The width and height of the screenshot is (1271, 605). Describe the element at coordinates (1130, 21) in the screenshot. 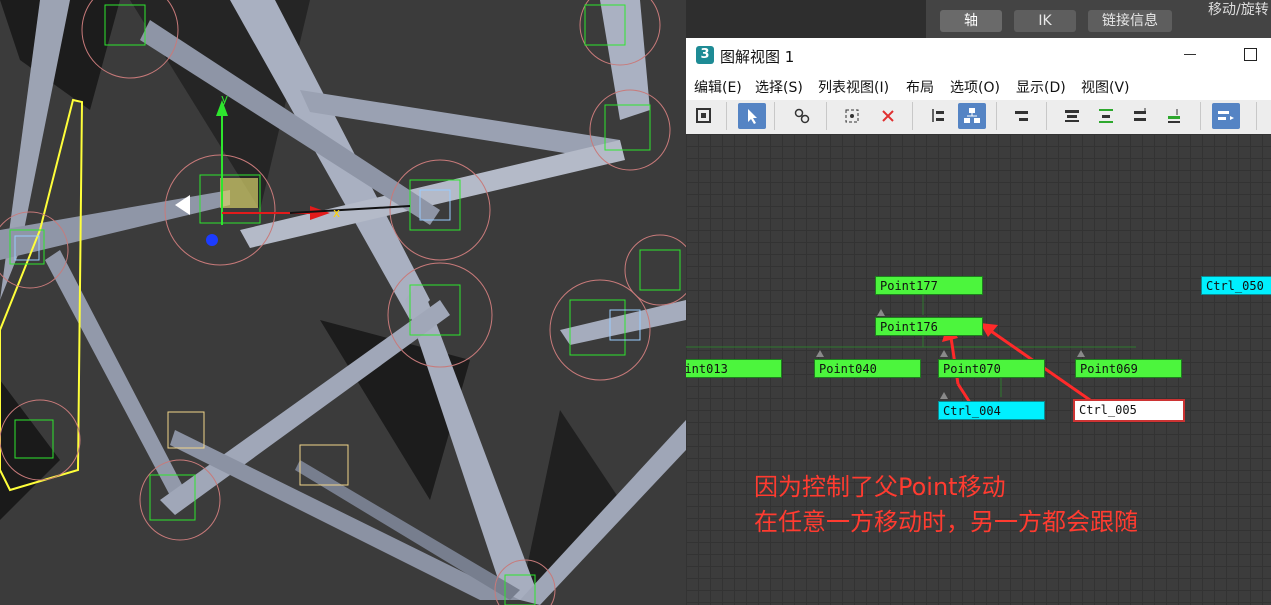

I see `link-info-button: 链接信息` at that location.